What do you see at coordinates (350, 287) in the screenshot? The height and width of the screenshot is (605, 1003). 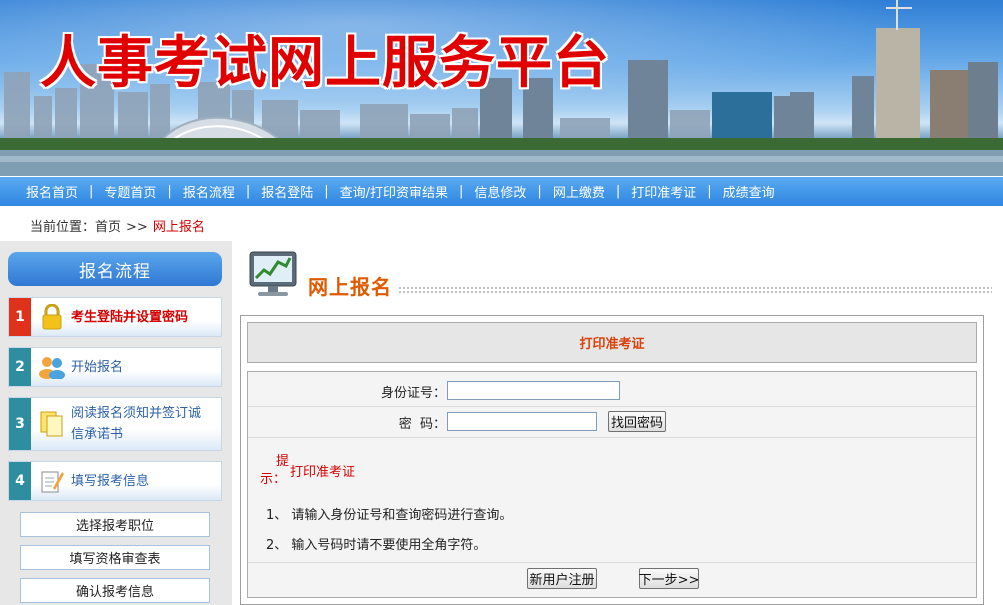 I see `section-title: 网上报名` at bounding box center [350, 287].